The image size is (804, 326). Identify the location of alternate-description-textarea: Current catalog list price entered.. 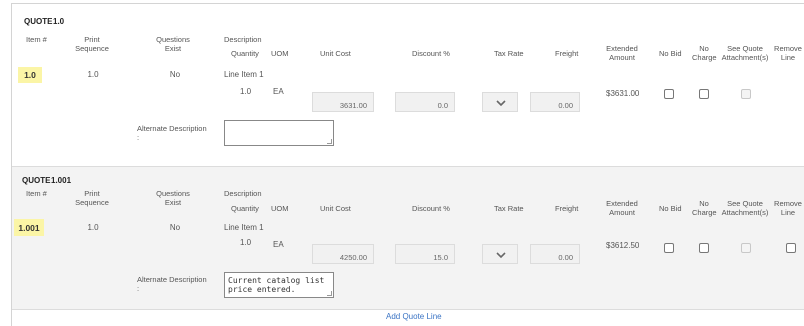
(279, 285).